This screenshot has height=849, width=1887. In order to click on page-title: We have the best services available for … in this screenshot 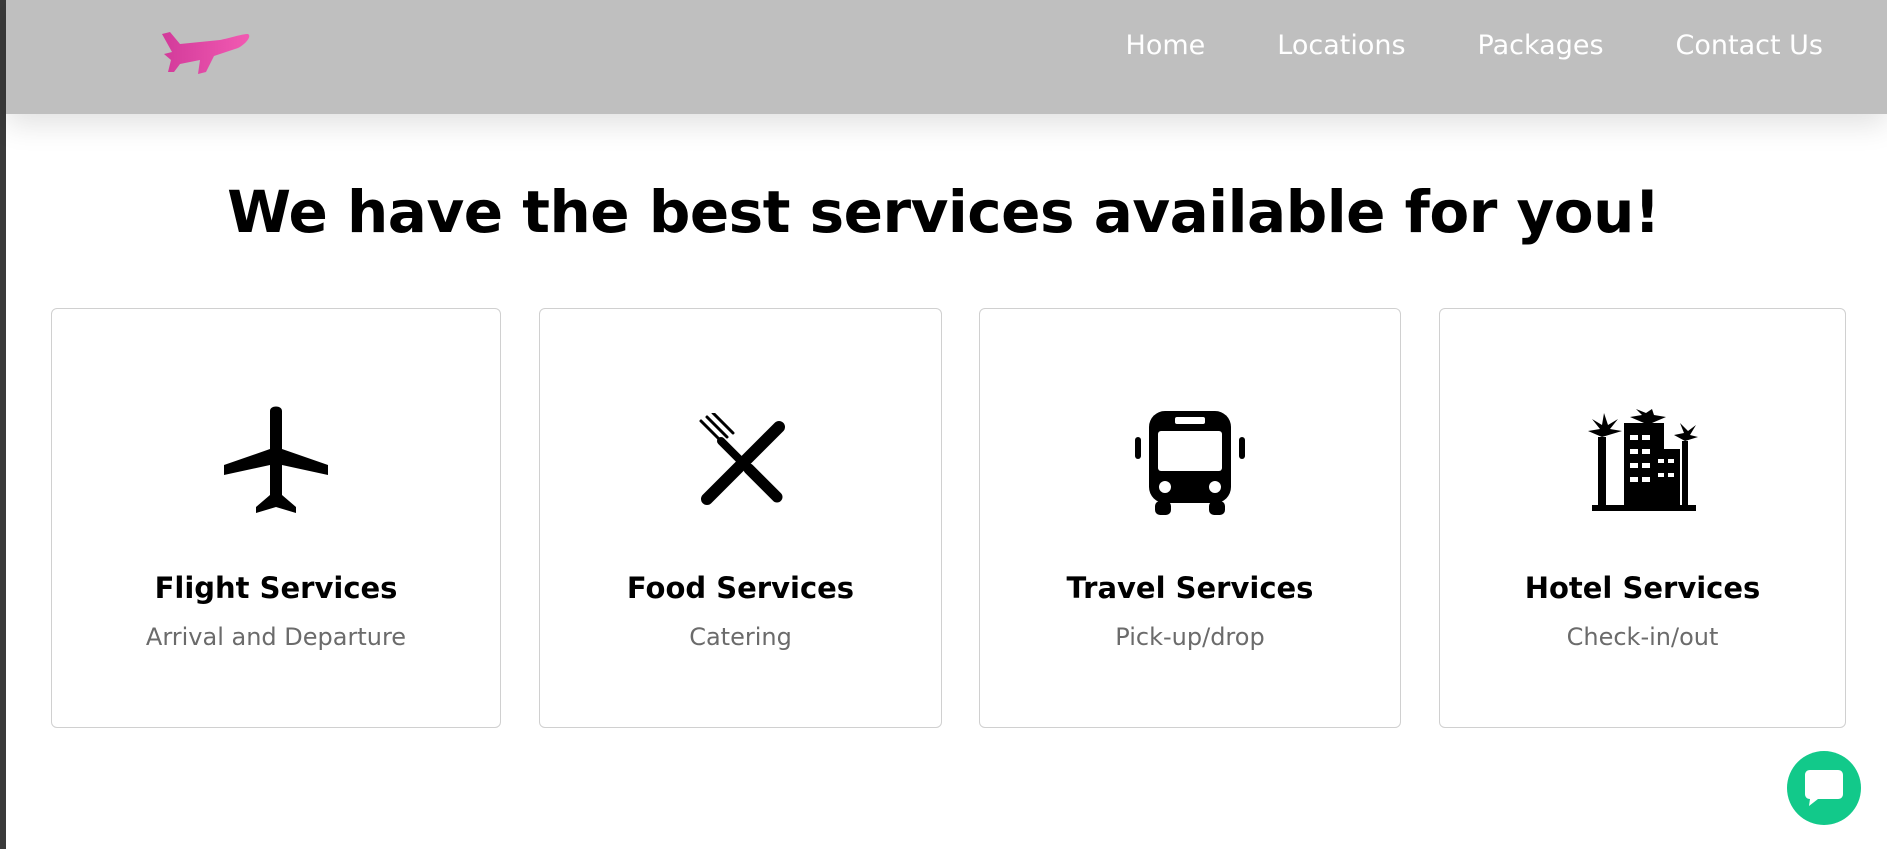, I will do `click(943, 212)`.